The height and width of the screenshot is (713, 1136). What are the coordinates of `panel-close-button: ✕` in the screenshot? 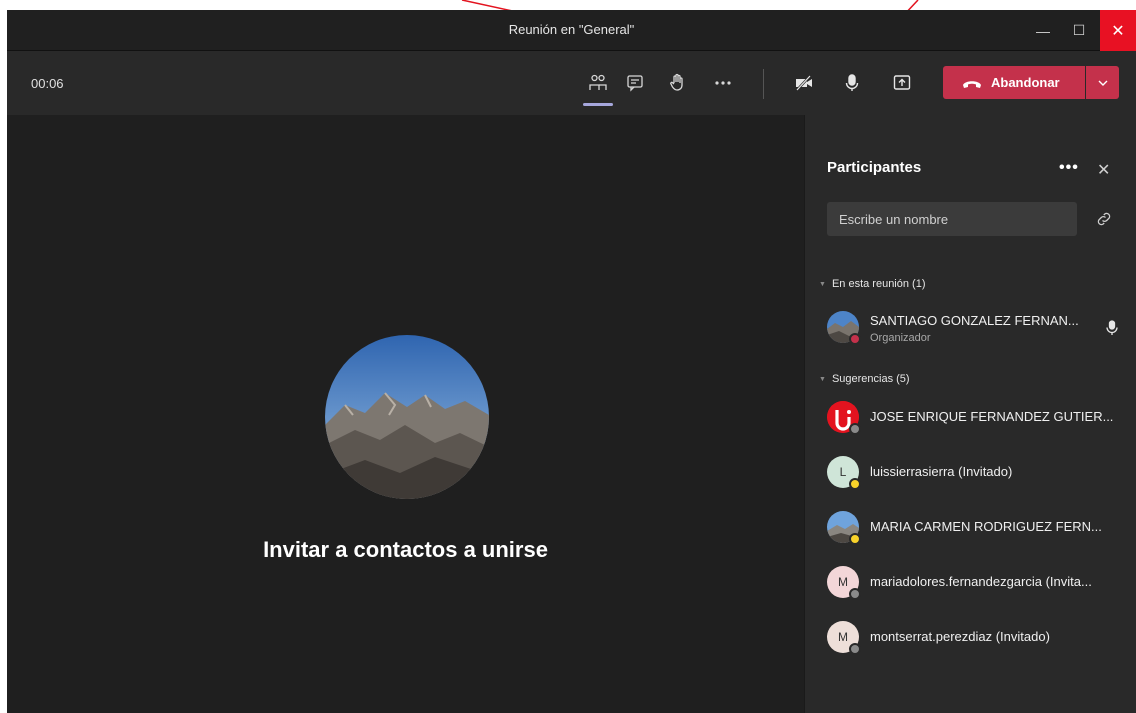 It's located at (1103, 170).